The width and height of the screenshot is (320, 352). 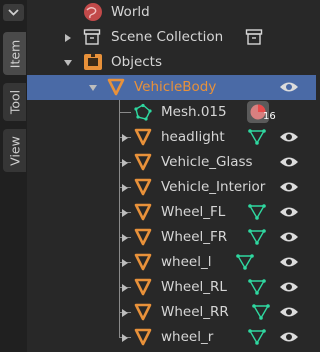 I want to click on tab-view: View, so click(x=14, y=150).